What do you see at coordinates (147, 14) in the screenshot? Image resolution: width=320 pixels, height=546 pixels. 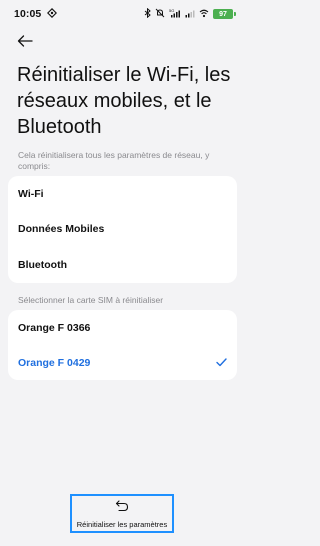 I see `bluetooth-icon` at bounding box center [147, 14].